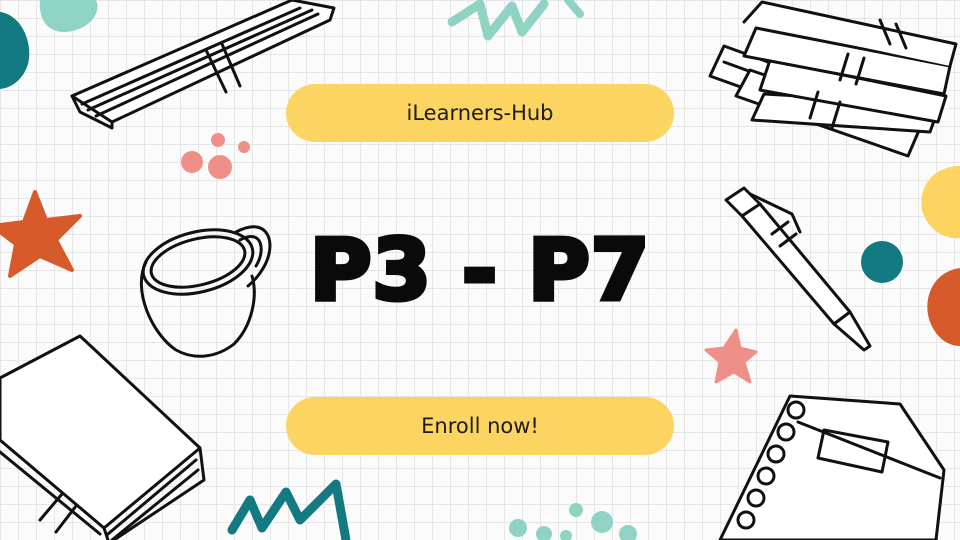  What do you see at coordinates (731, 356) in the screenshot?
I see `salmon-star-icon` at bounding box center [731, 356].